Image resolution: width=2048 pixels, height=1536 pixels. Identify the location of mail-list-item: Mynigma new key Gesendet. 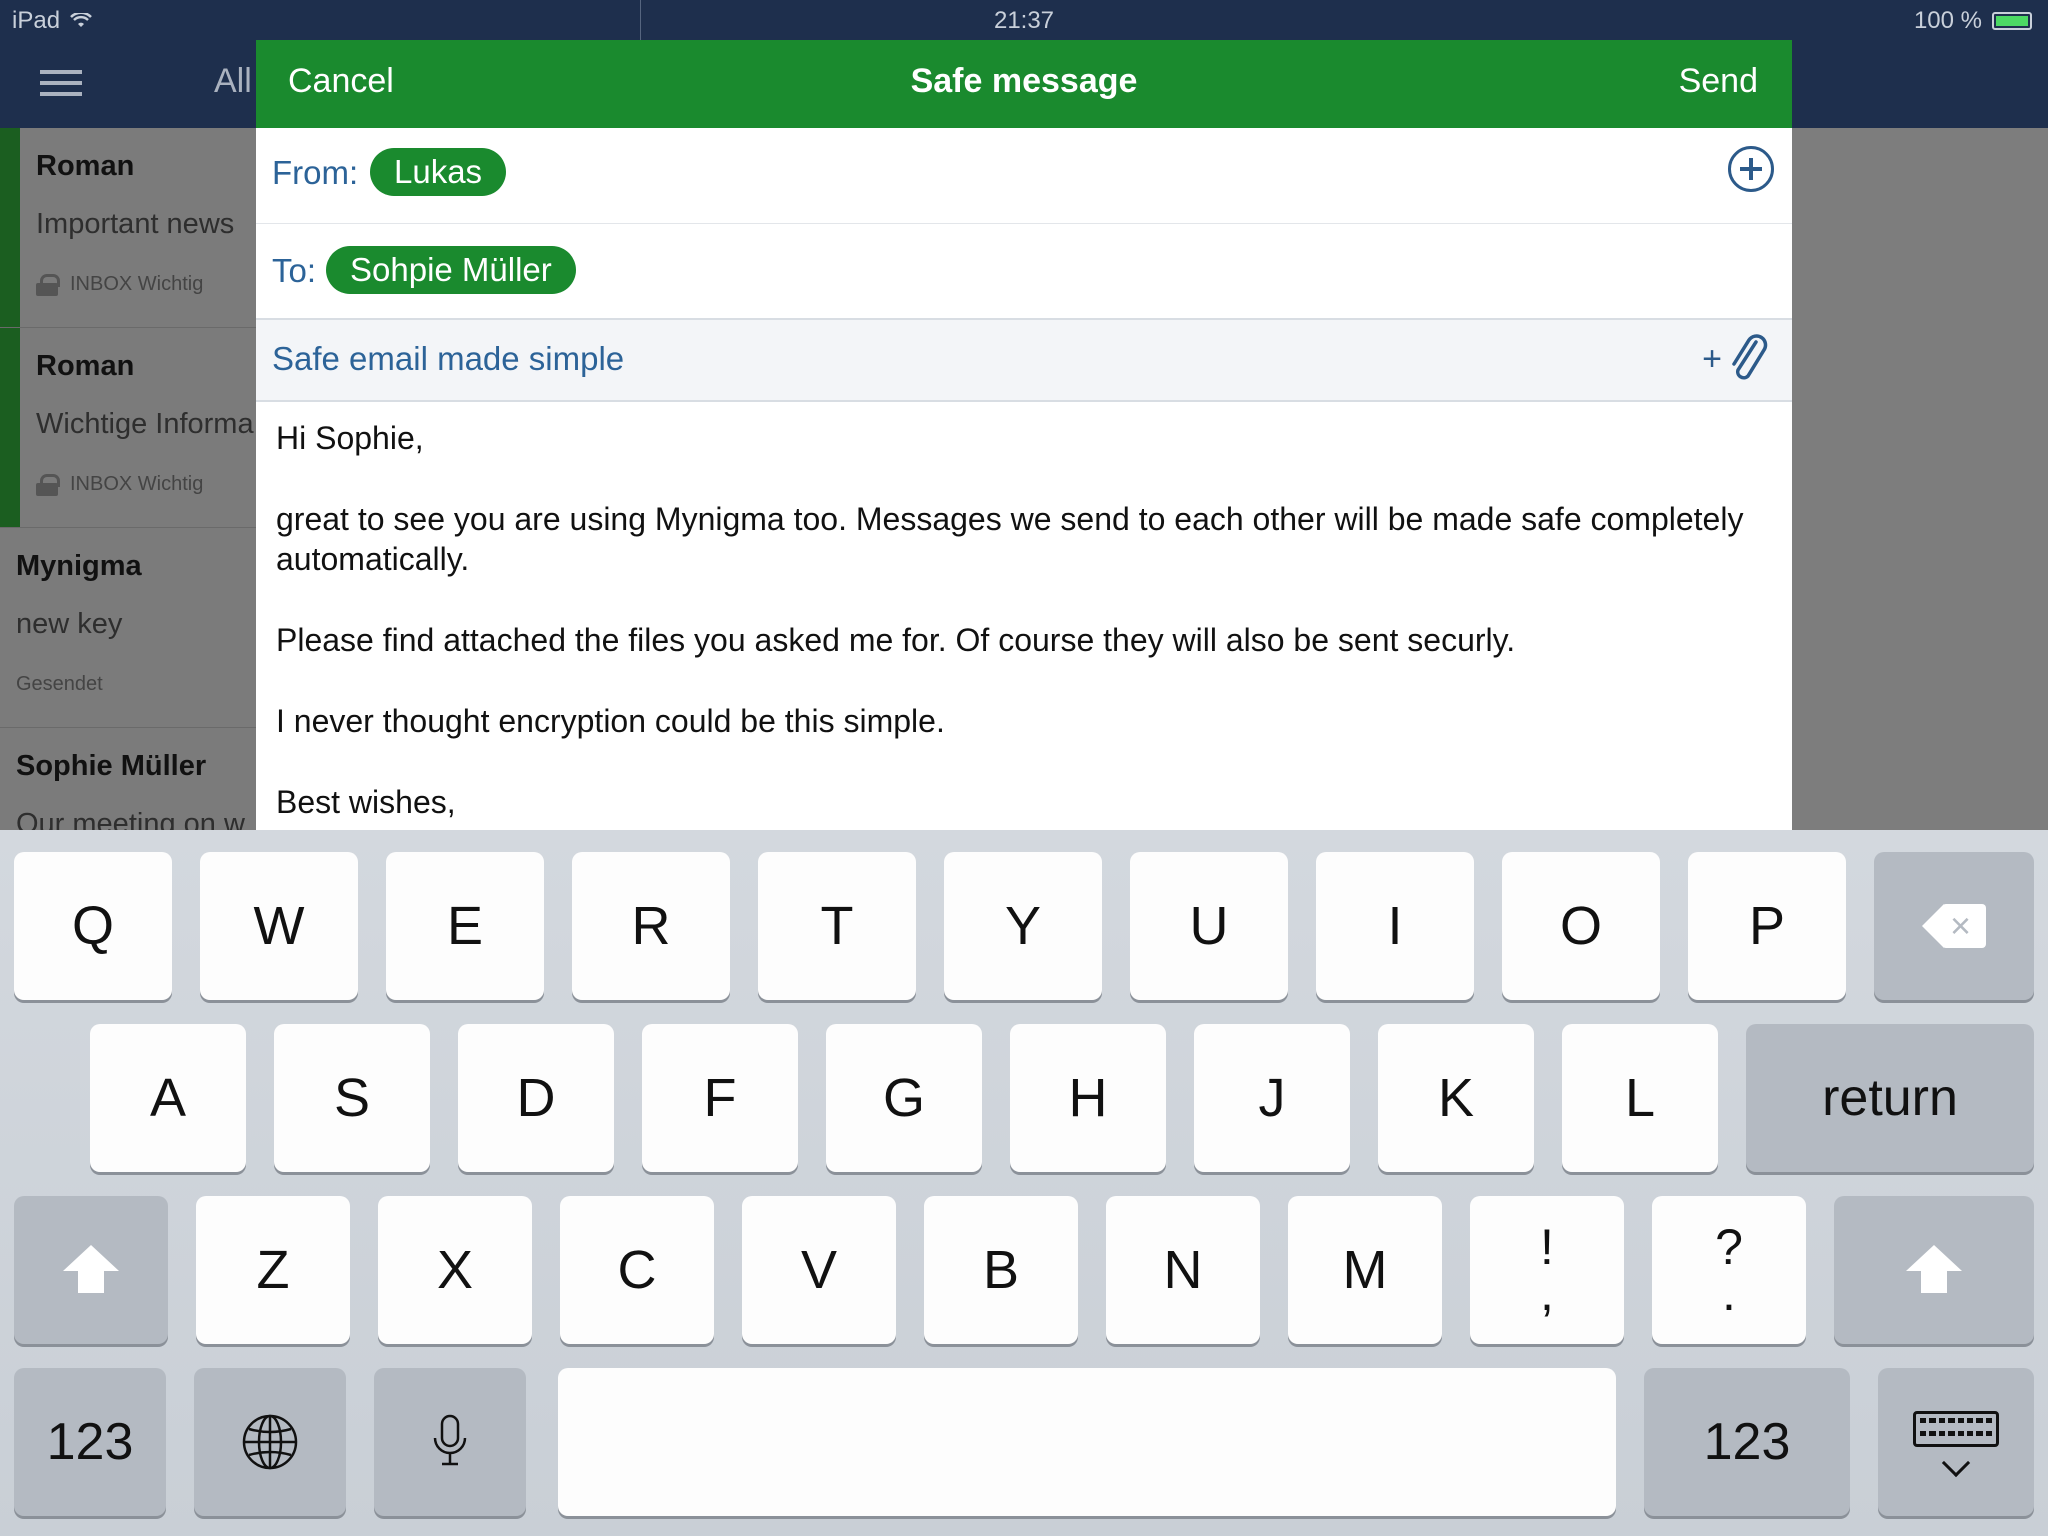
(128, 628).